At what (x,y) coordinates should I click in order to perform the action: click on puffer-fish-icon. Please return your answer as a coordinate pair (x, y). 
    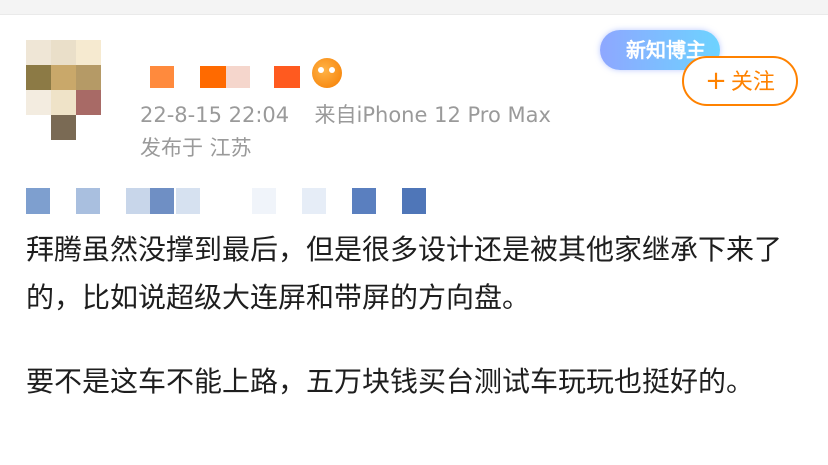
    Looking at the image, I should click on (327, 73).